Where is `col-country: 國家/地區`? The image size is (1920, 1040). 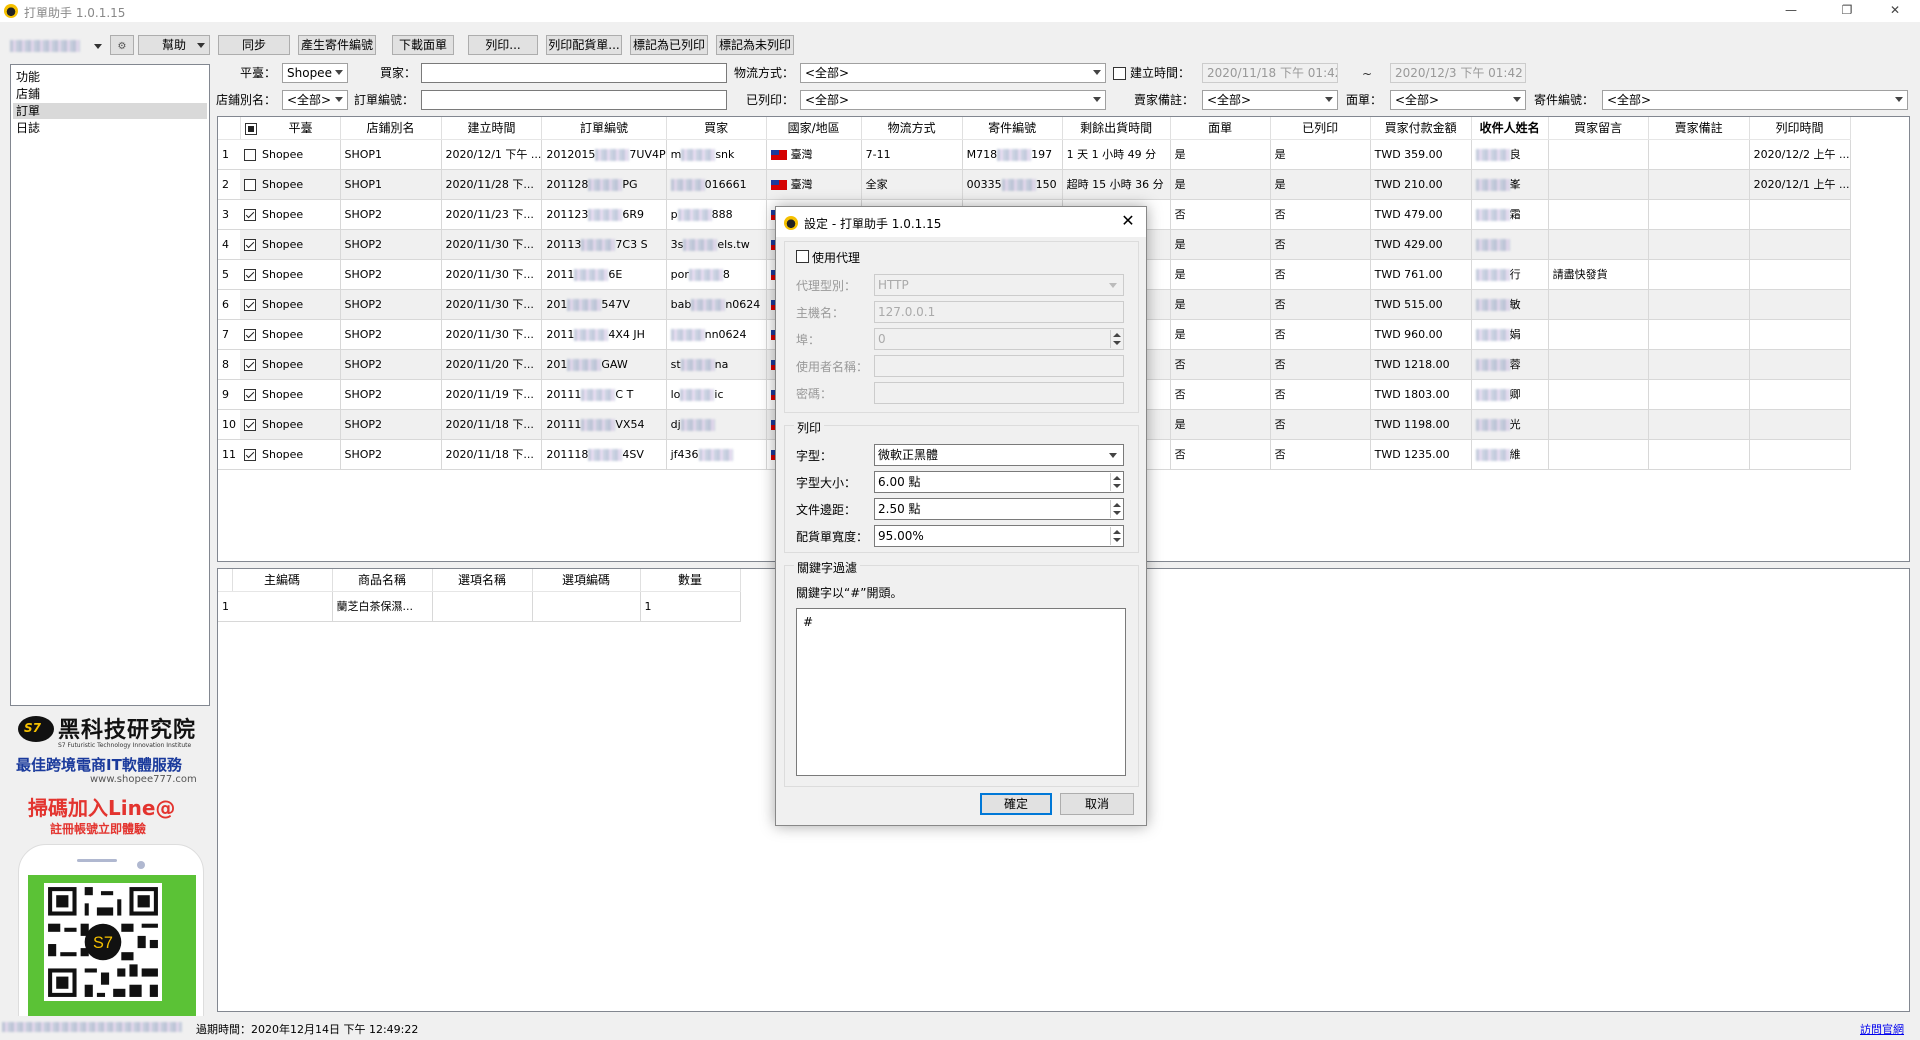 col-country: 國家/地區 is located at coordinates (814, 128).